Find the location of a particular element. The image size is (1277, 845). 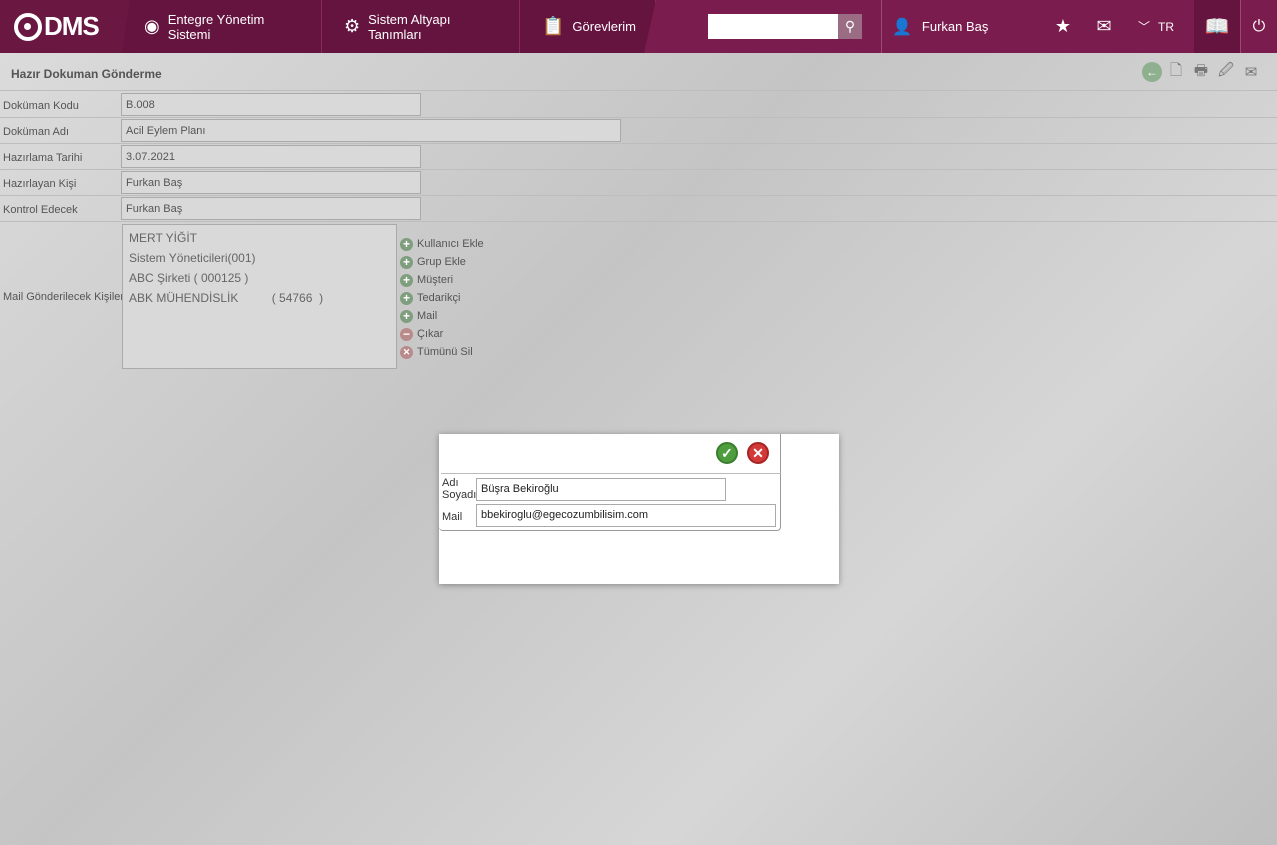

action-label: Grup Ekle is located at coordinates (441, 262).